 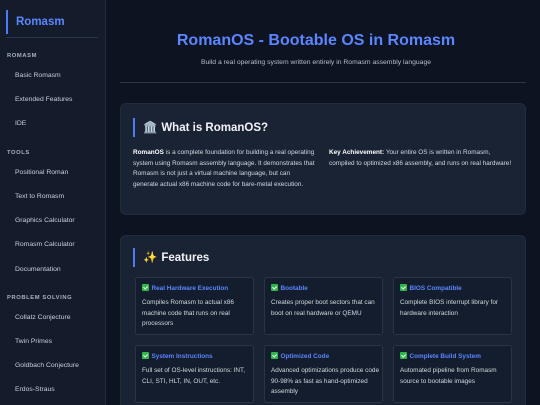 I want to click on about-title-text: What is RomanOS?, so click(x=215, y=128).